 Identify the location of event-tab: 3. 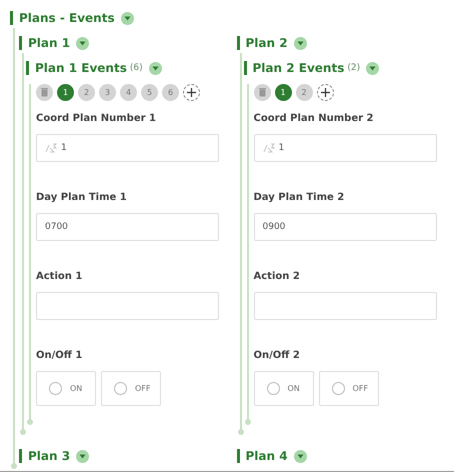
(107, 92).